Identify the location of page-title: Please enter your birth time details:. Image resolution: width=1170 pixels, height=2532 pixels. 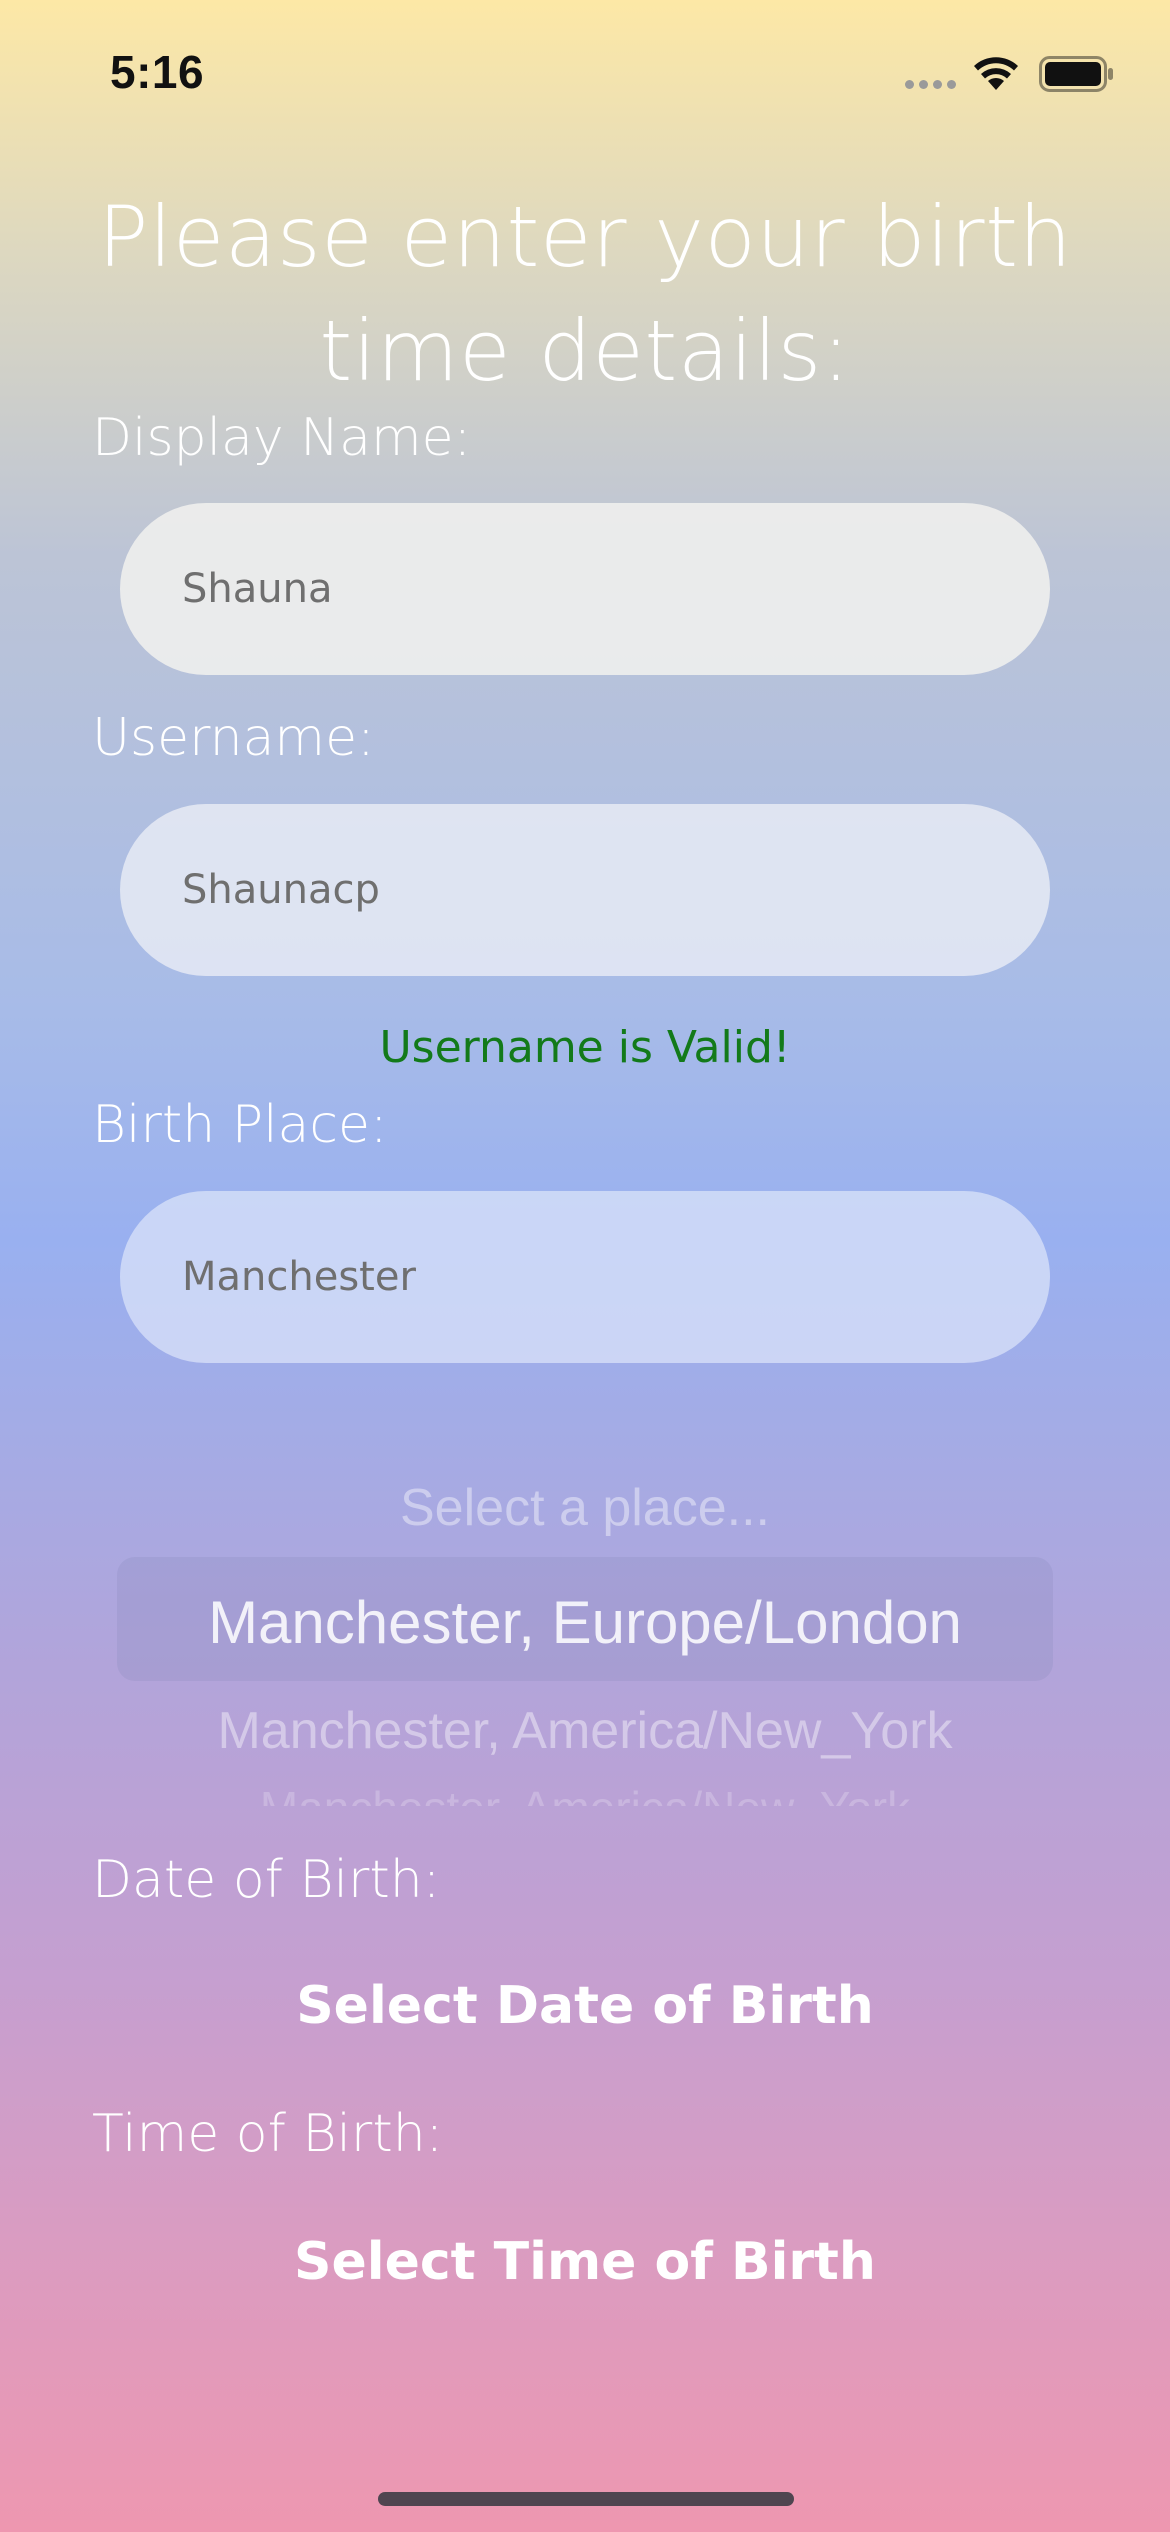
(585, 294).